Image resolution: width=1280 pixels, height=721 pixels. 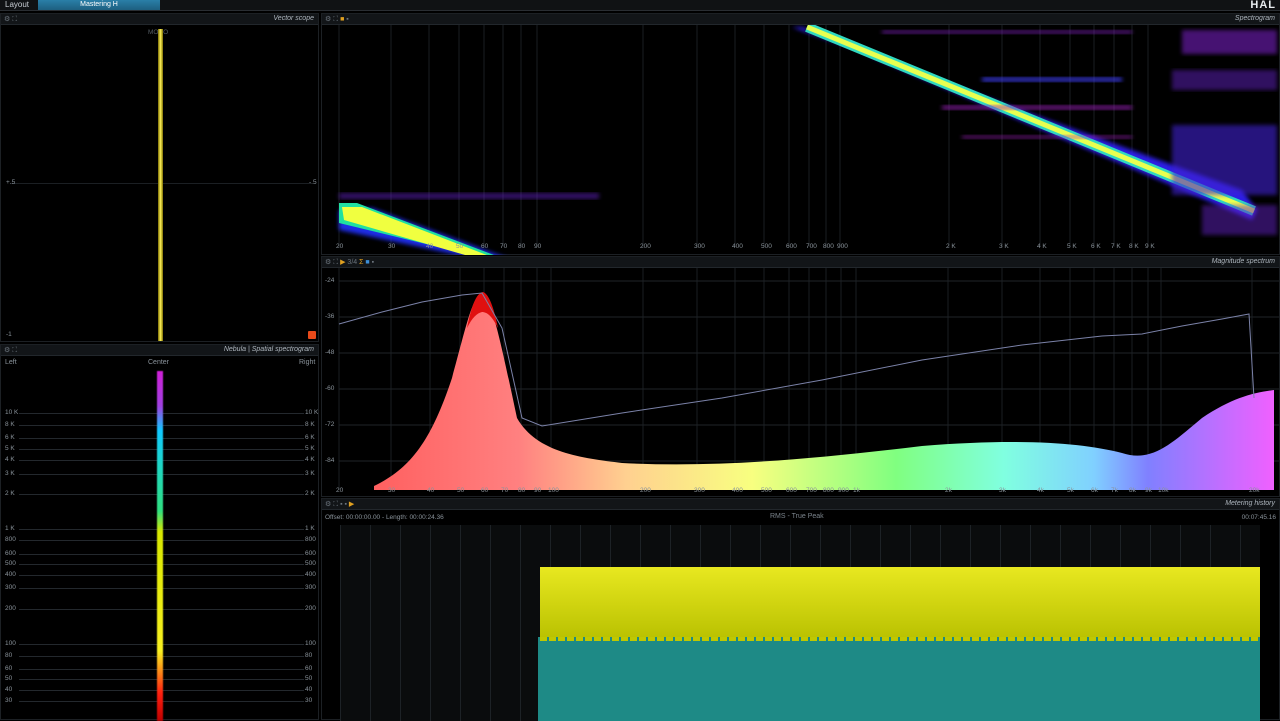 I want to click on nebula-freq-label-left: 300, so click(x=10, y=587).